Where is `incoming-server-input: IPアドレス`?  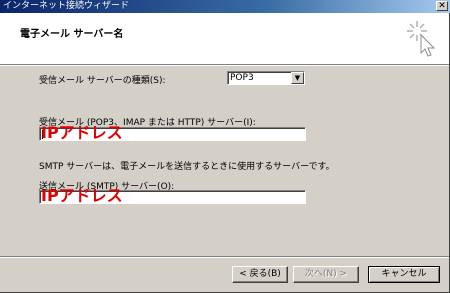 incoming-server-input: IPアドレス is located at coordinates (172, 132).